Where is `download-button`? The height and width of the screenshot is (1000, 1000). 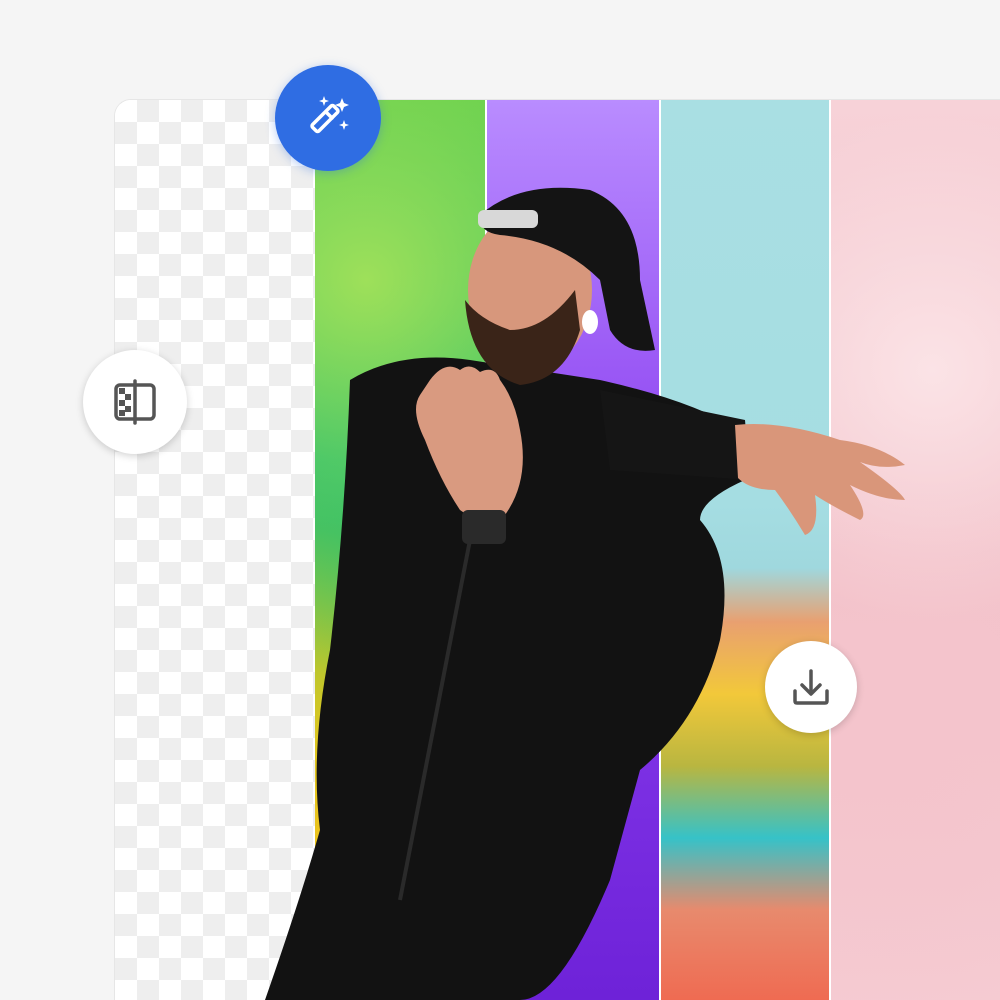 download-button is located at coordinates (811, 687).